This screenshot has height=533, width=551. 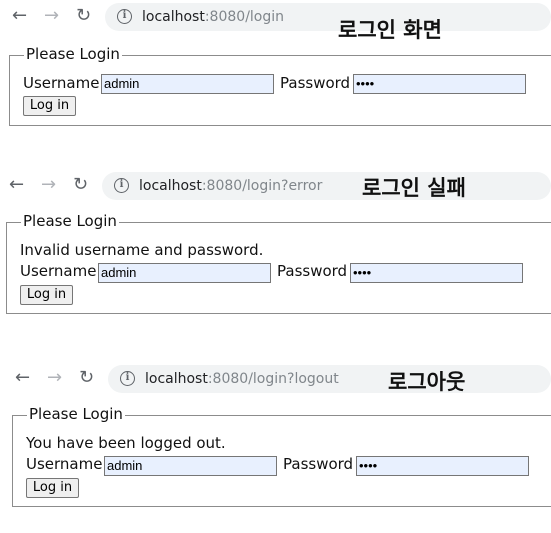 What do you see at coordinates (427, 382) in the screenshot?
I see `screen-caption: 로그아웃` at bounding box center [427, 382].